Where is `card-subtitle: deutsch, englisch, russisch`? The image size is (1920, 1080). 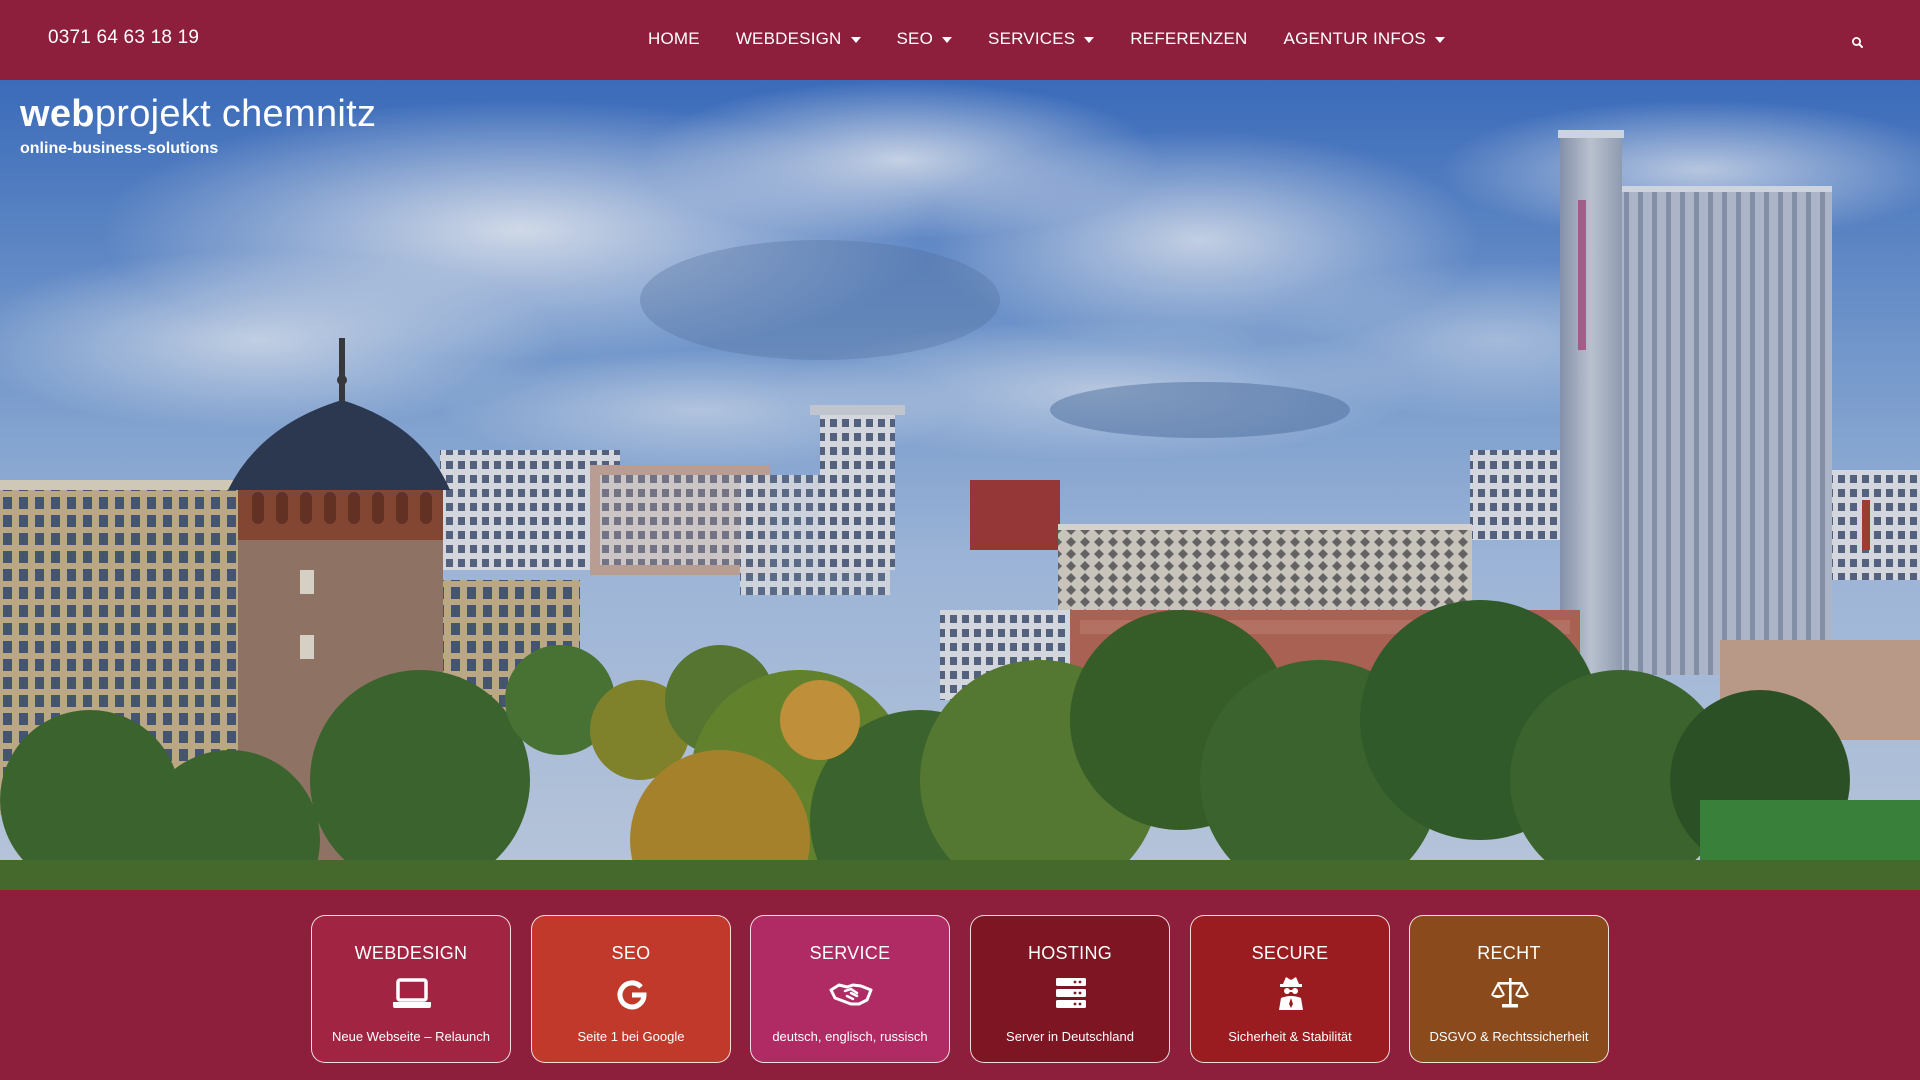
card-subtitle: deutsch, englisch, russisch is located at coordinates (850, 1036).